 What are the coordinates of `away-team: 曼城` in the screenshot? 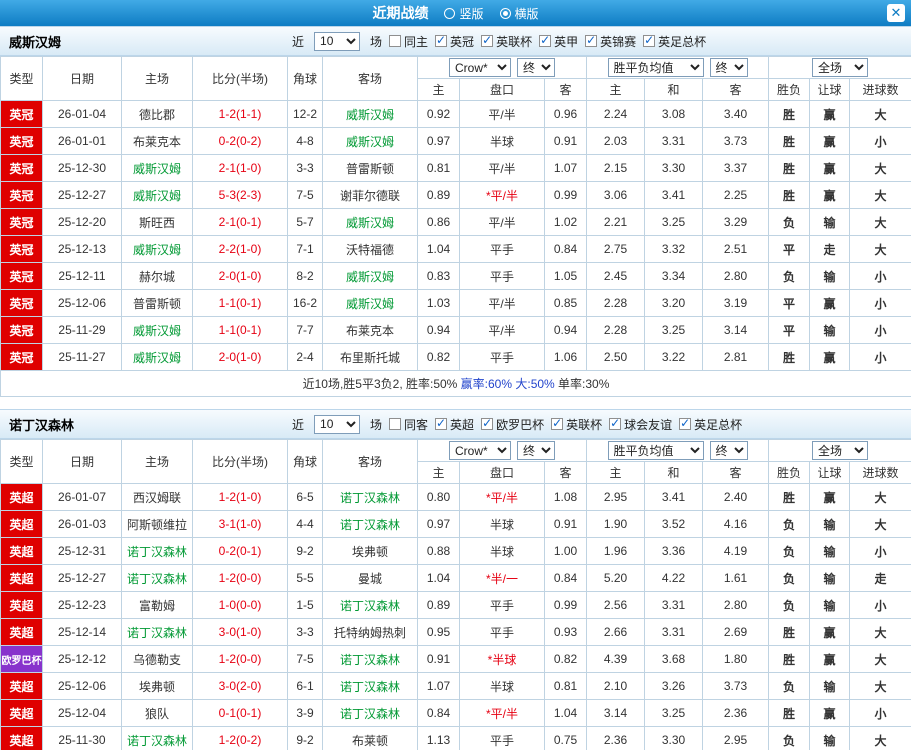 It's located at (370, 578).